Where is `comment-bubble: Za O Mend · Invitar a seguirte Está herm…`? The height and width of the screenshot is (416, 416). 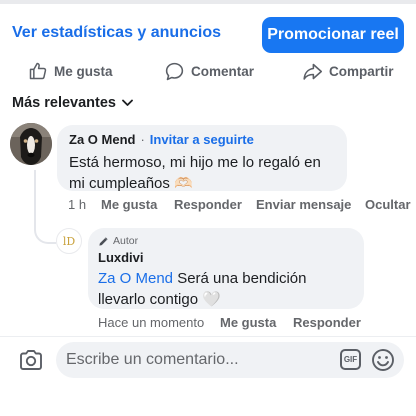
comment-bubble: Za O Mend · Invitar a seguirte Está herm… is located at coordinates (202, 158).